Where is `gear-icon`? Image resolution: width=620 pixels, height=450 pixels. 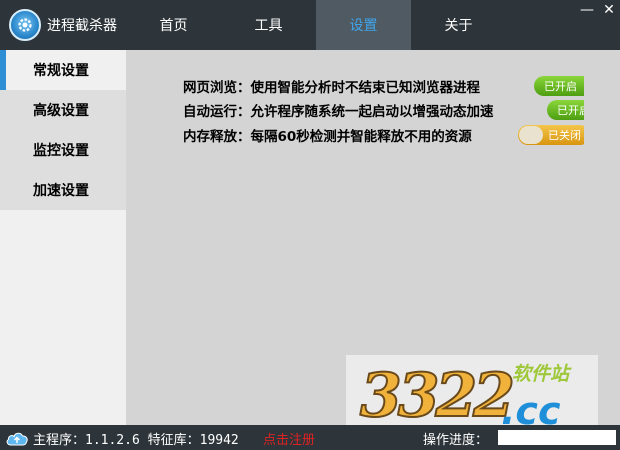 gear-icon is located at coordinates (25, 25).